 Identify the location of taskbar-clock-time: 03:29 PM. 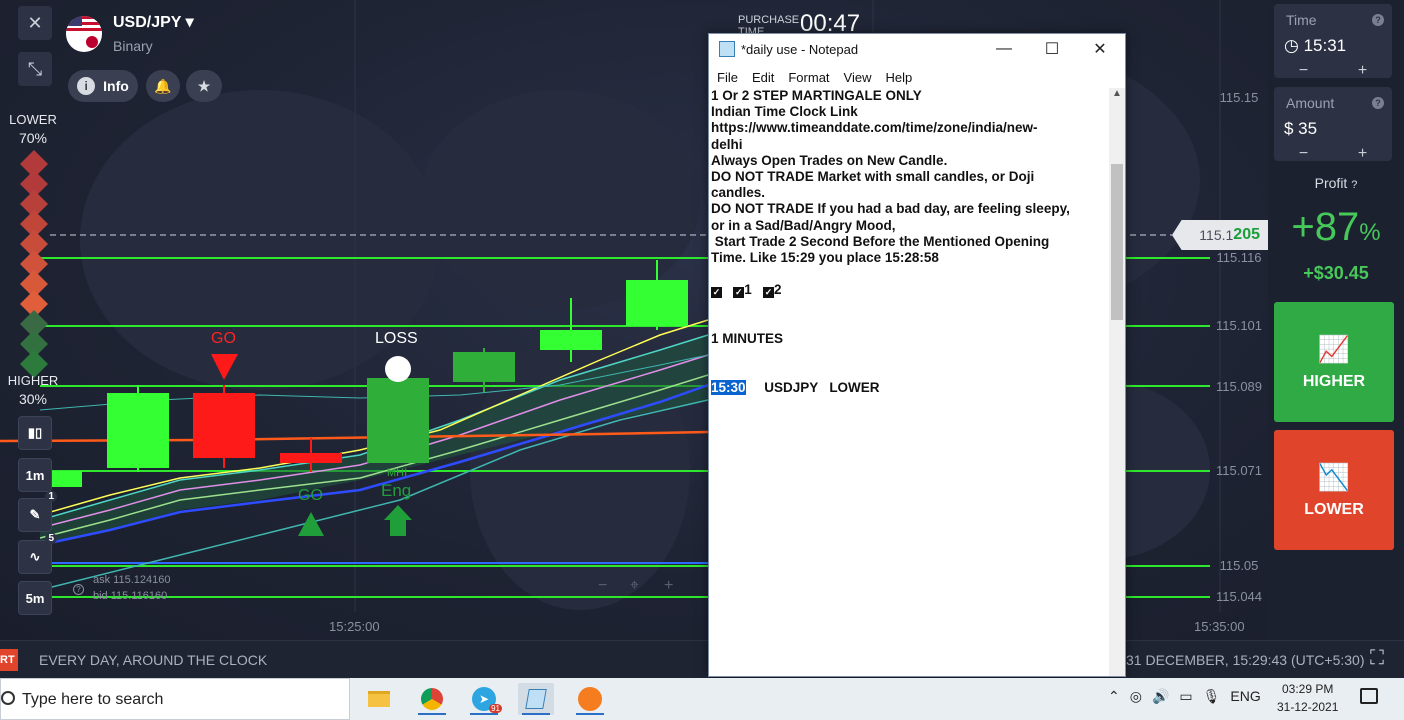
(1307, 689).